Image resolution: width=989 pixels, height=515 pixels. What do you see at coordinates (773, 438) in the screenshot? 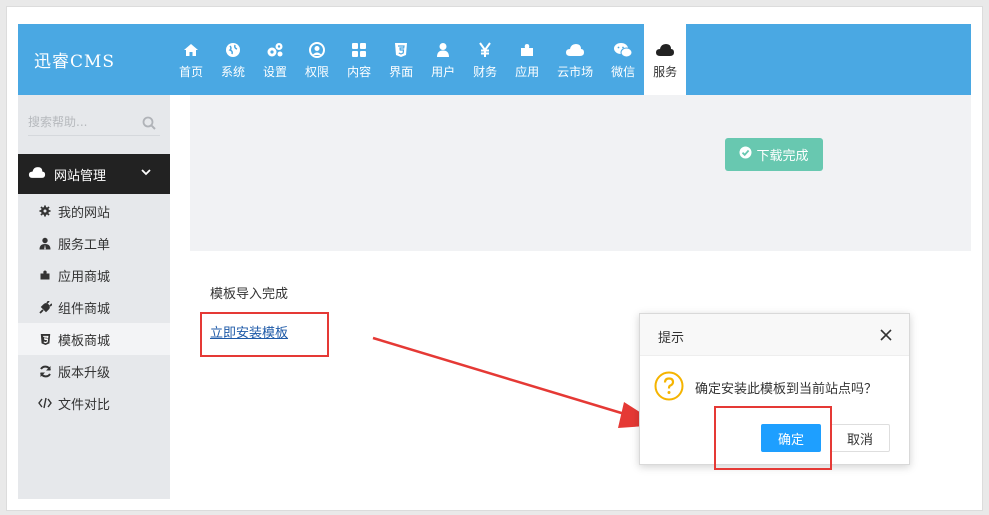
I see `annotation-box-confirm` at bounding box center [773, 438].